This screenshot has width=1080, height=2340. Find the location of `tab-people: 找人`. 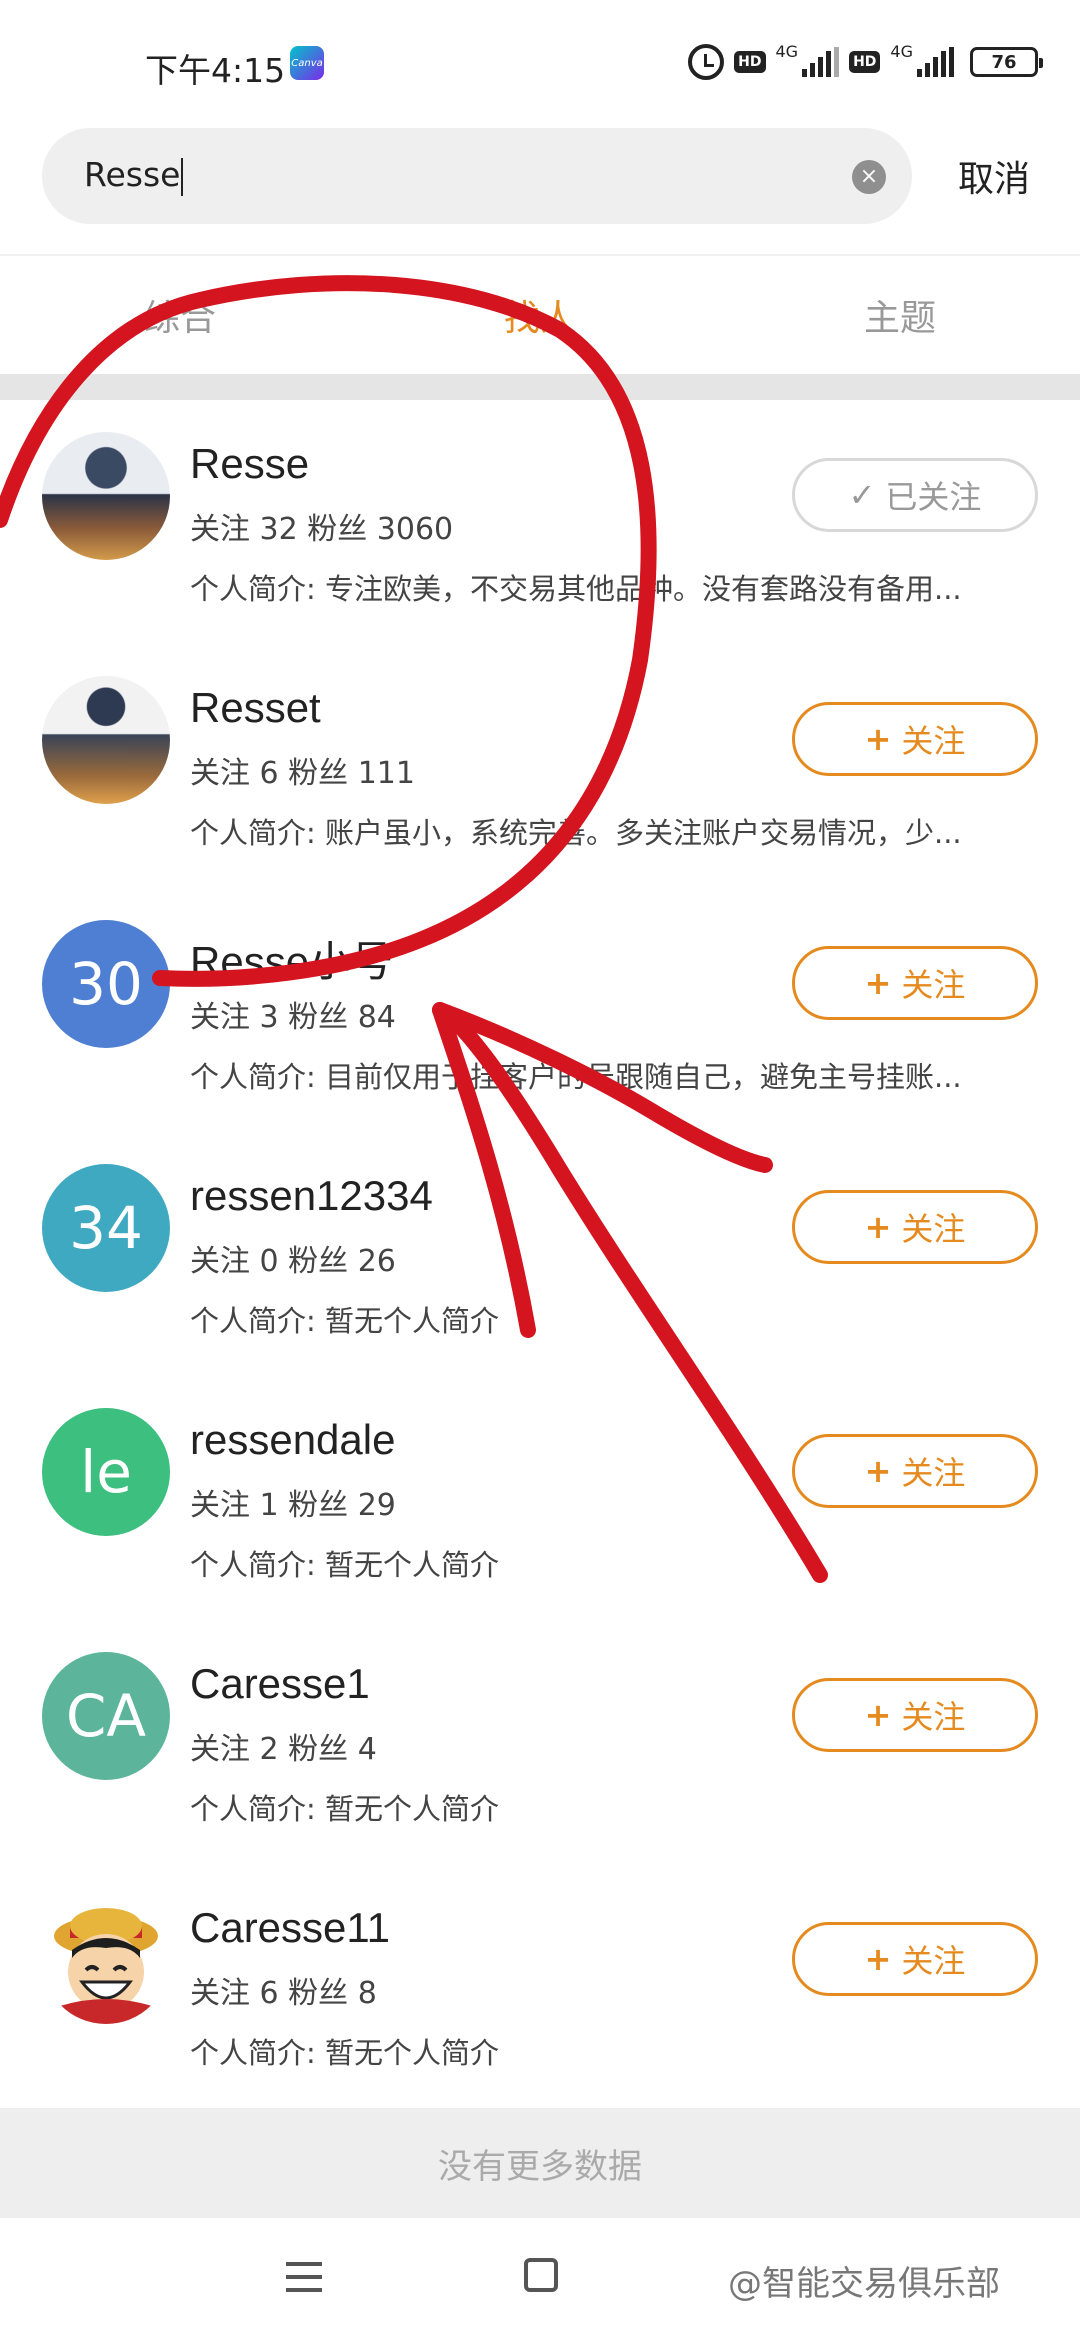

tab-people: 找人 is located at coordinates (540, 315).